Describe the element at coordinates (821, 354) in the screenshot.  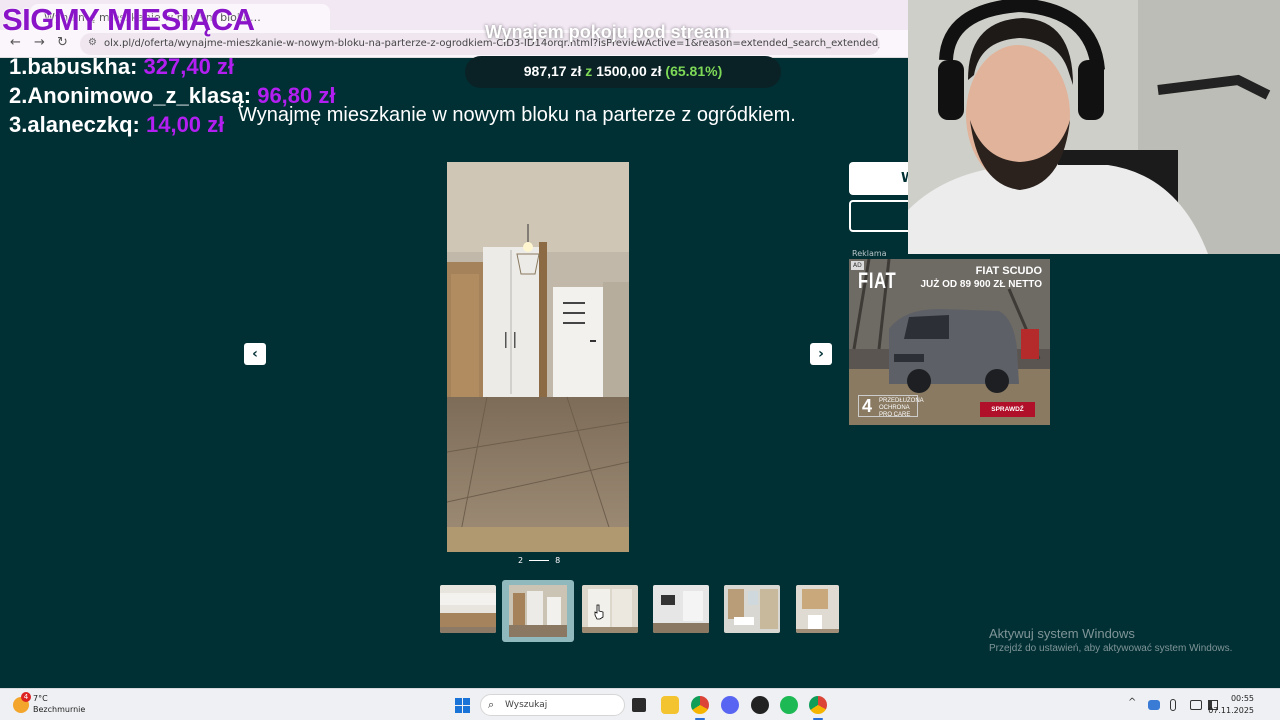
I see `gallery-next-button: ›` at that location.